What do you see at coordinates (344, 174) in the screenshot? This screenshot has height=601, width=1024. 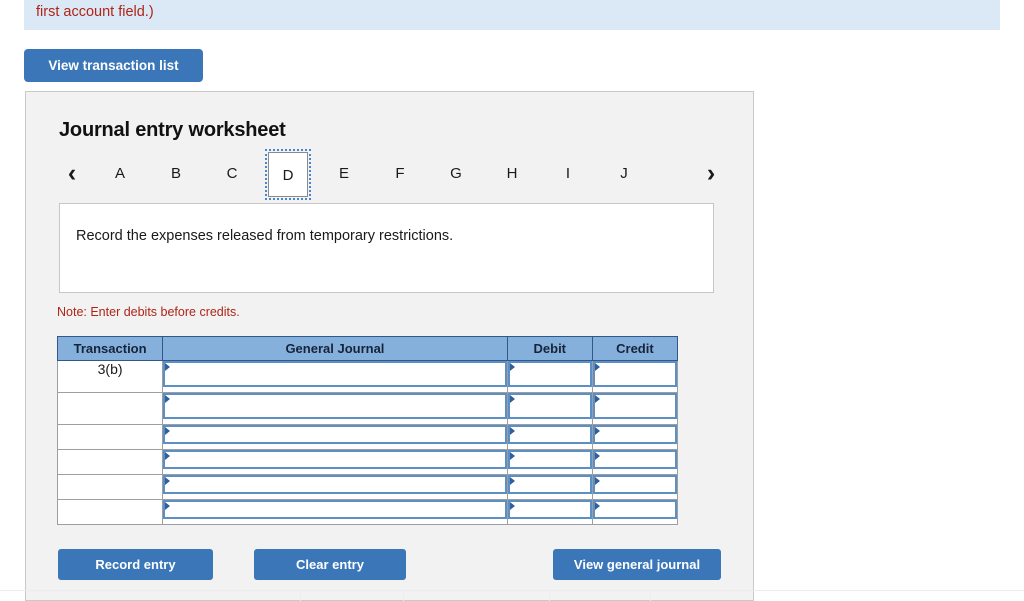 I see `worksheet-tab-e: E` at bounding box center [344, 174].